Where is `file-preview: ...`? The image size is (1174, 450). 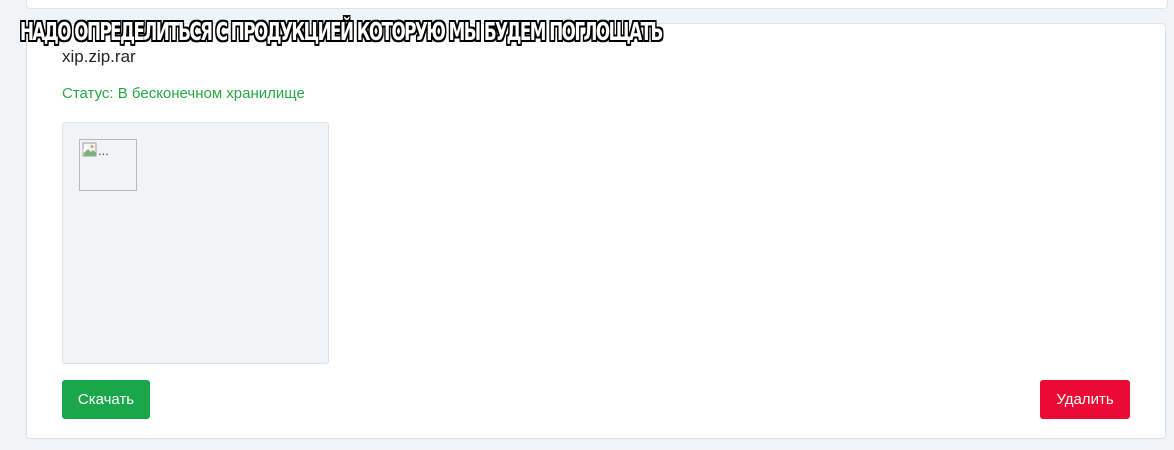 file-preview: ... is located at coordinates (195, 243).